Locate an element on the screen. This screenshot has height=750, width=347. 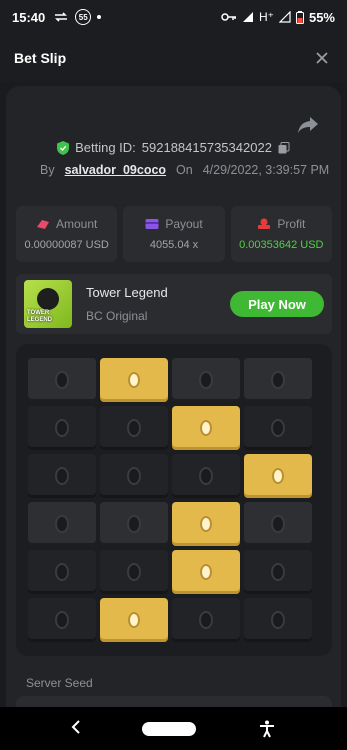
game-thumbnail-figure is located at coordinates (48, 299).